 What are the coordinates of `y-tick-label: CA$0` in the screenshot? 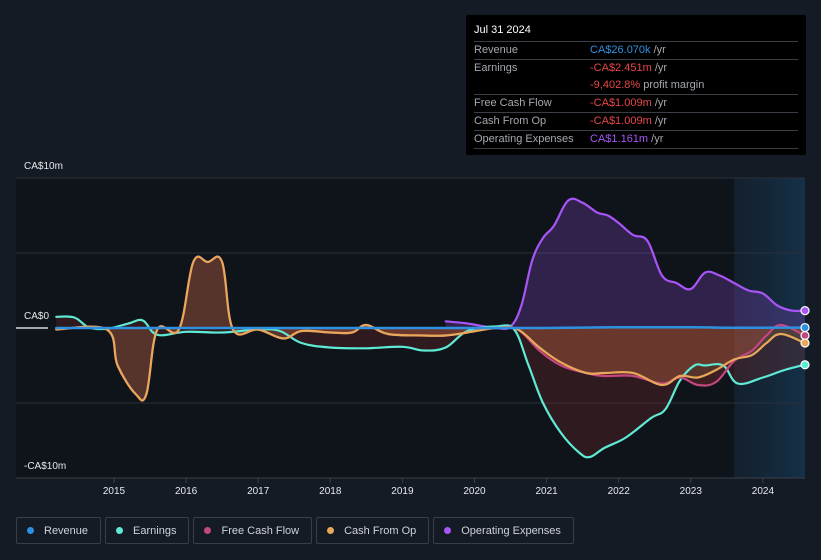 It's located at (37, 316).